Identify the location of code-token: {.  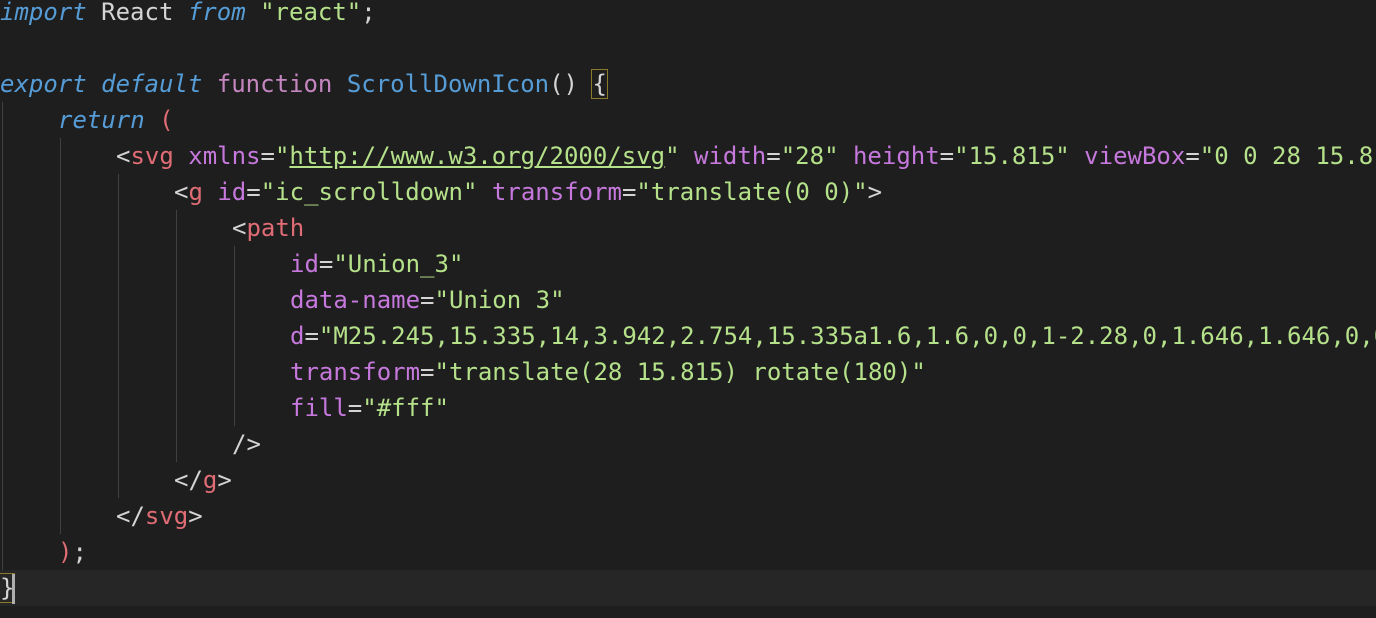
(599, 84).